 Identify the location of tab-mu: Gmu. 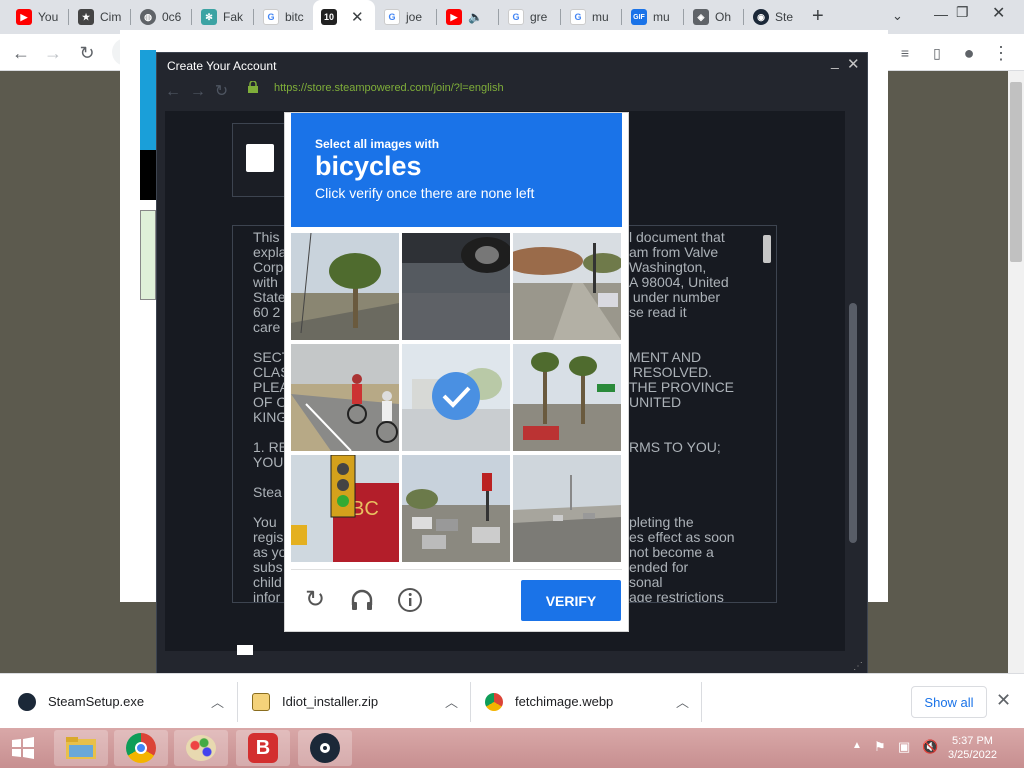
(591, 17).